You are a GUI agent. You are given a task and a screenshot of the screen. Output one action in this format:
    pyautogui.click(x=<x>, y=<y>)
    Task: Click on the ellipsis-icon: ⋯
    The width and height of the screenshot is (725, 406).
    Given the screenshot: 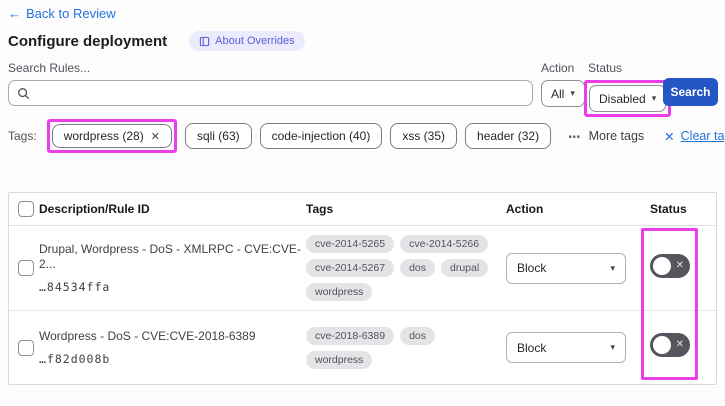 What is the action you would take?
    pyautogui.click(x=575, y=136)
    